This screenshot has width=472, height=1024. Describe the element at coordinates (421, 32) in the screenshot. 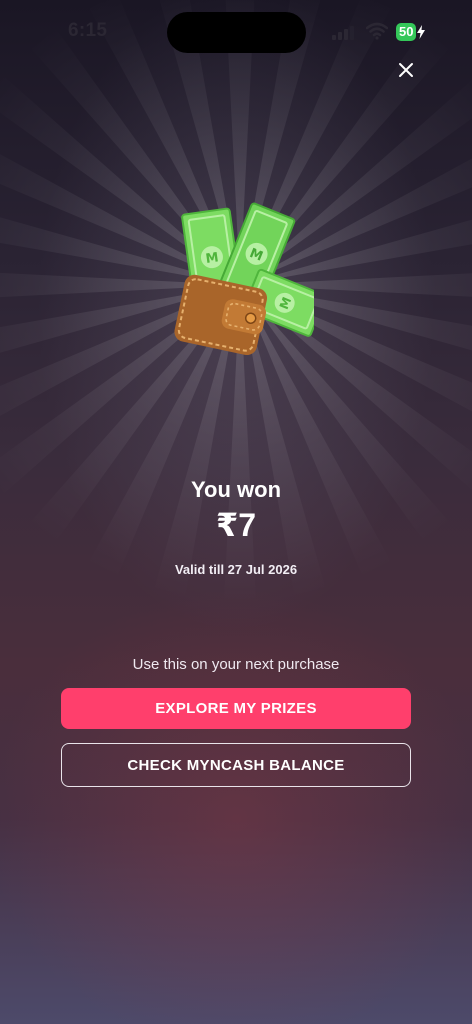

I see `charging-bolt-icon` at that location.